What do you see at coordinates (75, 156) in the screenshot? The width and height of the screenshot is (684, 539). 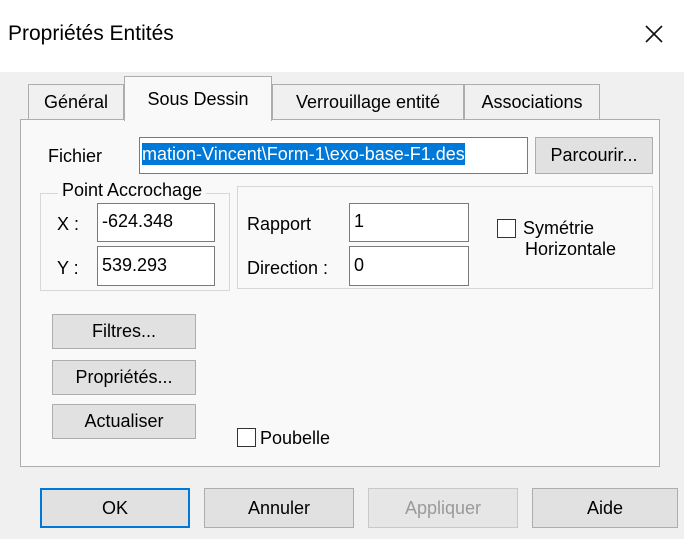 I see `file-label: Fichier` at bounding box center [75, 156].